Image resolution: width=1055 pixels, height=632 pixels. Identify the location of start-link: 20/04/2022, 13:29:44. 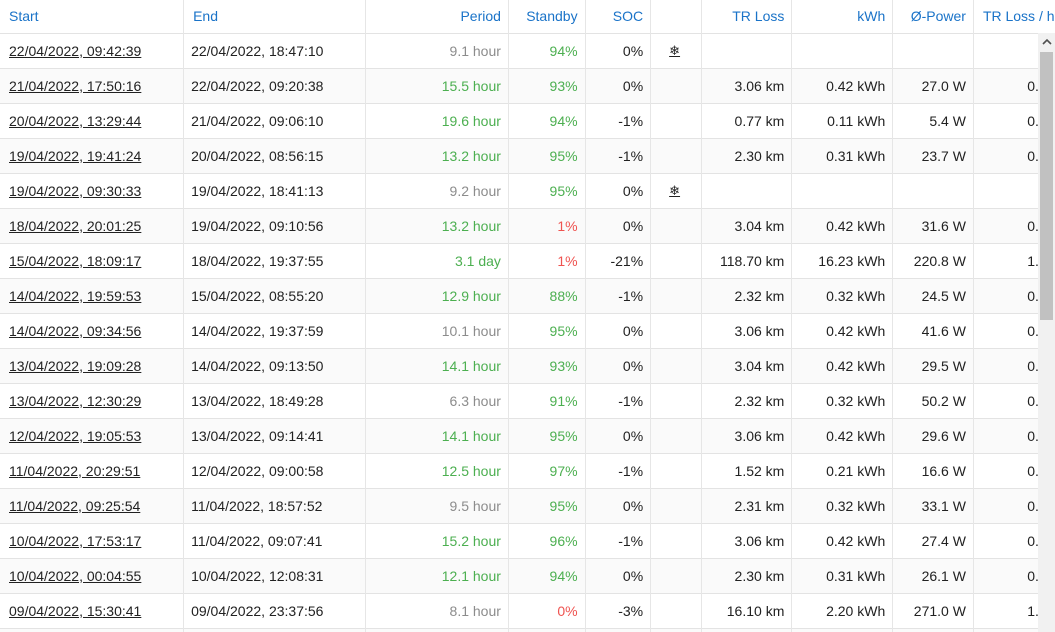
(75, 121).